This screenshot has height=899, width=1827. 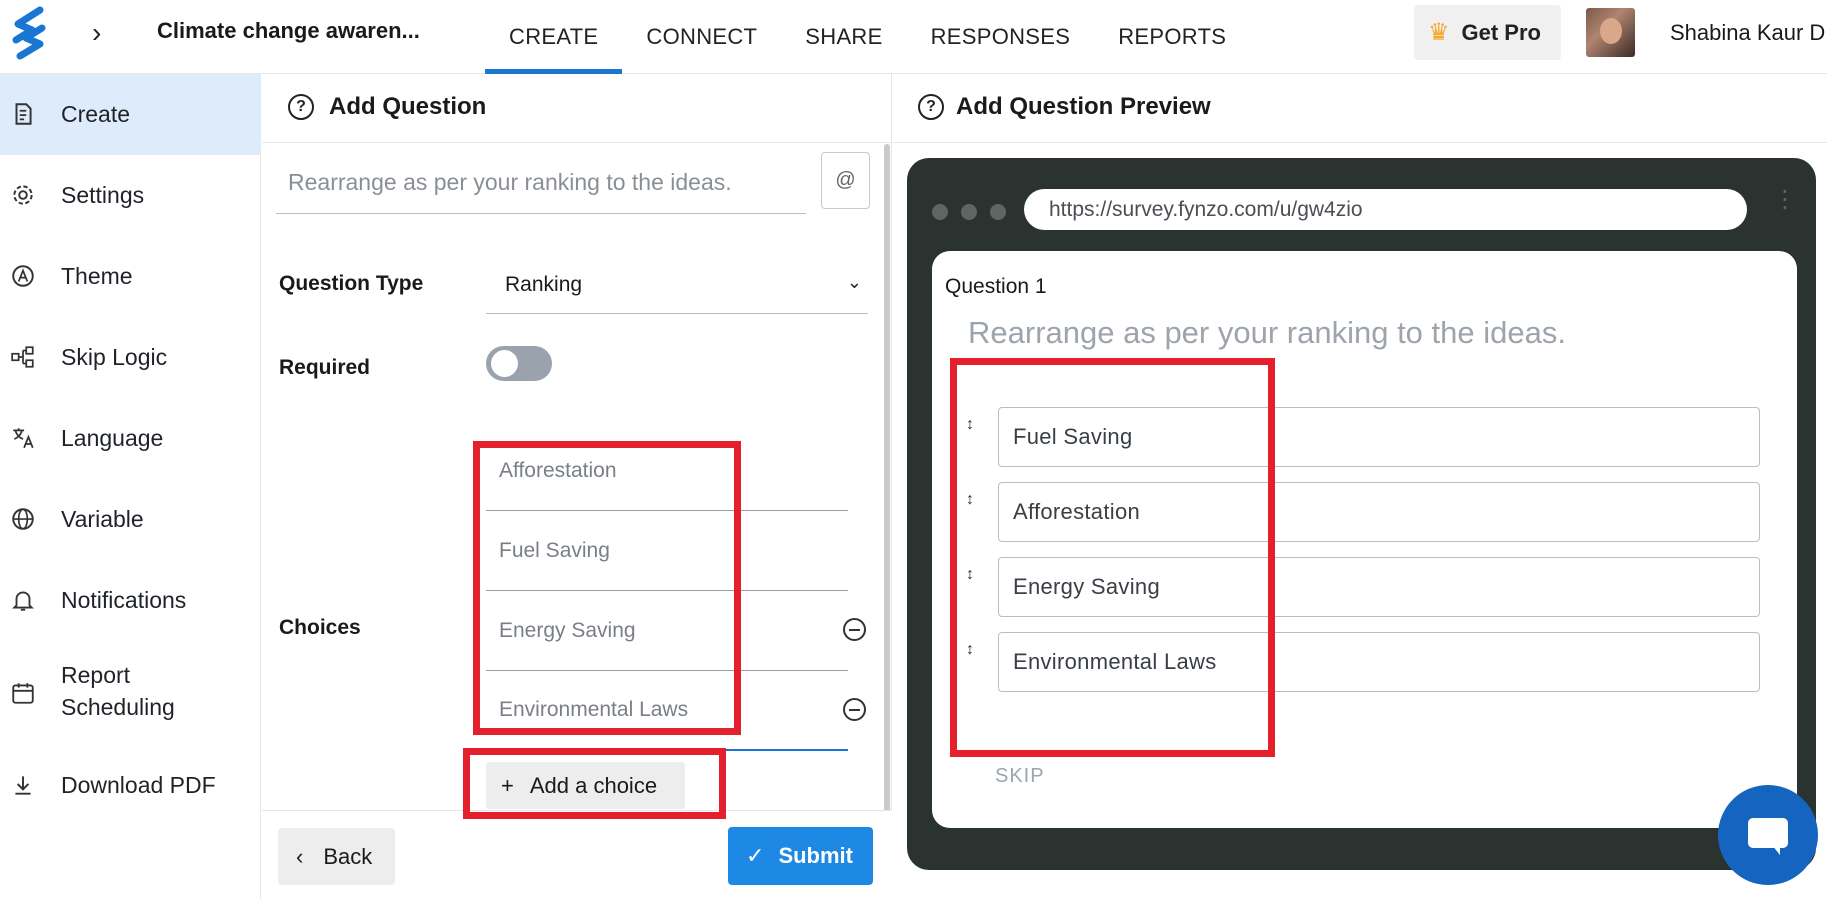 I want to click on chevron-down-icon: ⌄, so click(x=854, y=282).